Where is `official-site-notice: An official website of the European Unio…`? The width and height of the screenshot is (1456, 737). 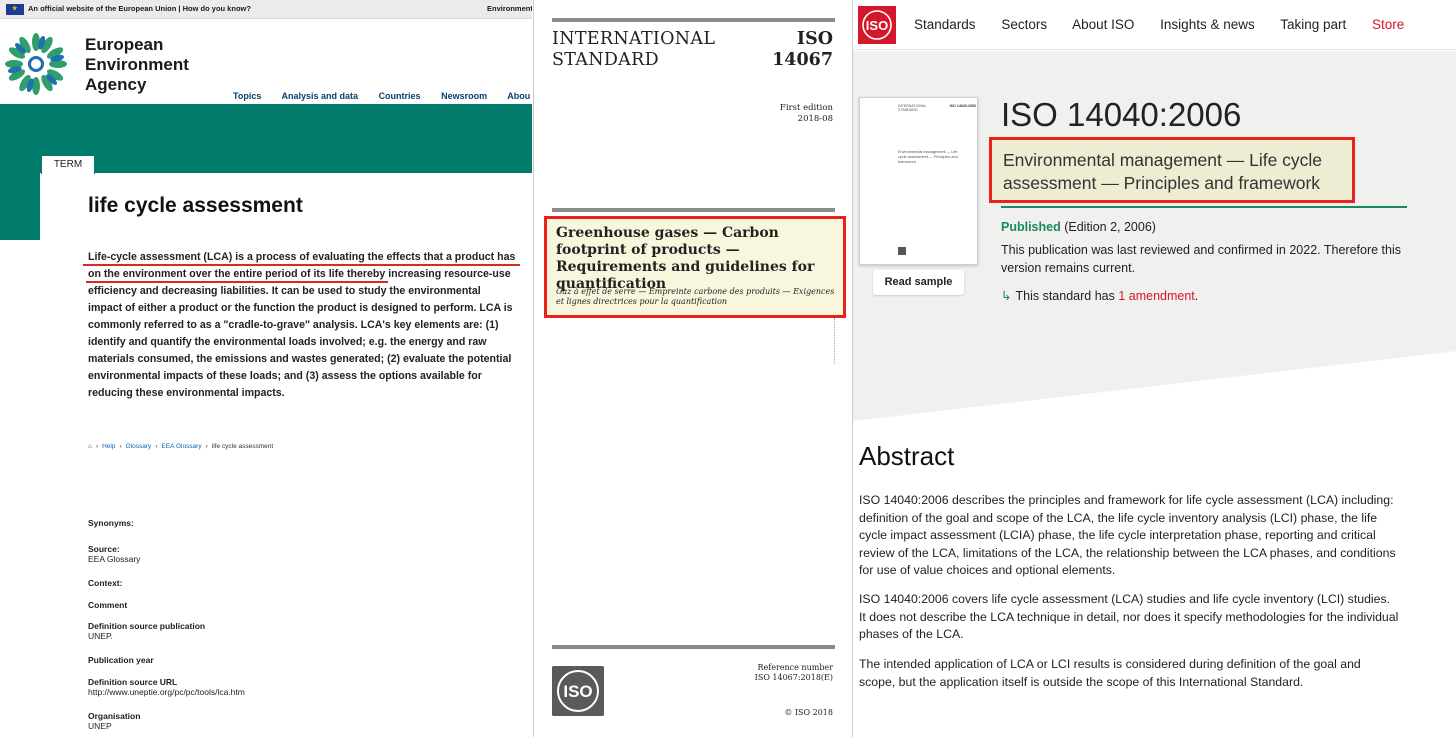
official-site-notice: An official website of the European Unio… is located at coordinates (139, 8).